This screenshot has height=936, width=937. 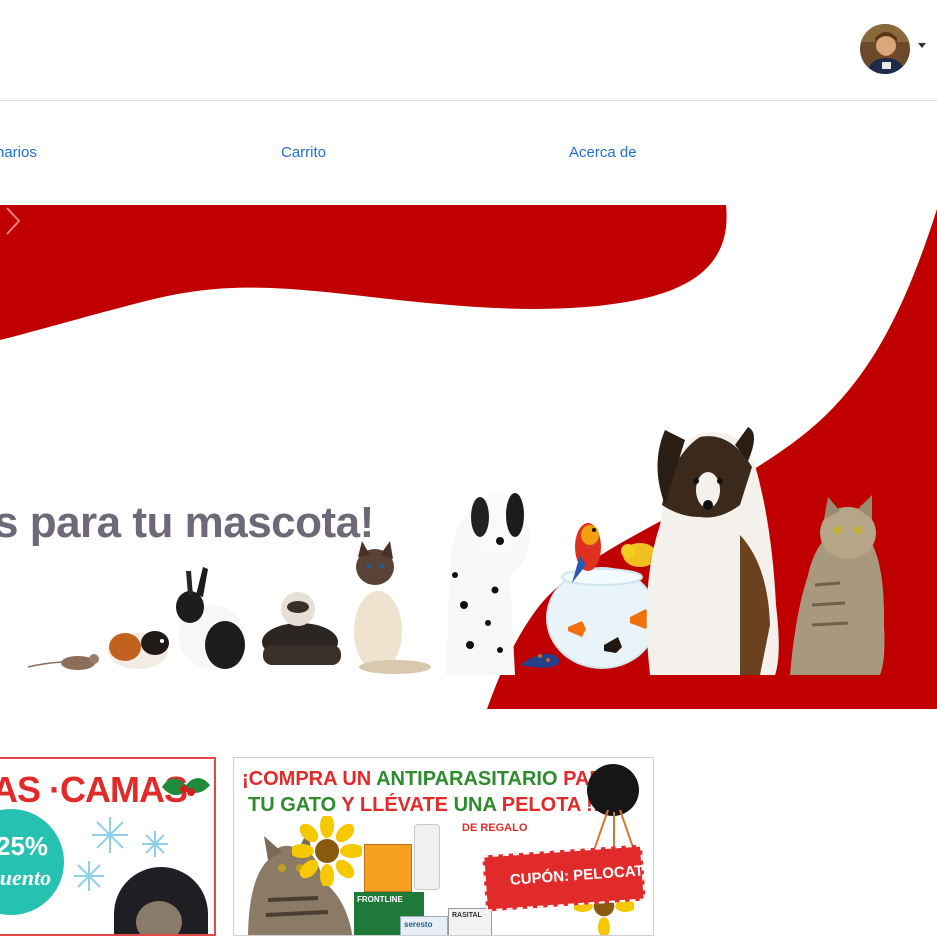 I want to click on ferret-image, so click(x=301, y=628).